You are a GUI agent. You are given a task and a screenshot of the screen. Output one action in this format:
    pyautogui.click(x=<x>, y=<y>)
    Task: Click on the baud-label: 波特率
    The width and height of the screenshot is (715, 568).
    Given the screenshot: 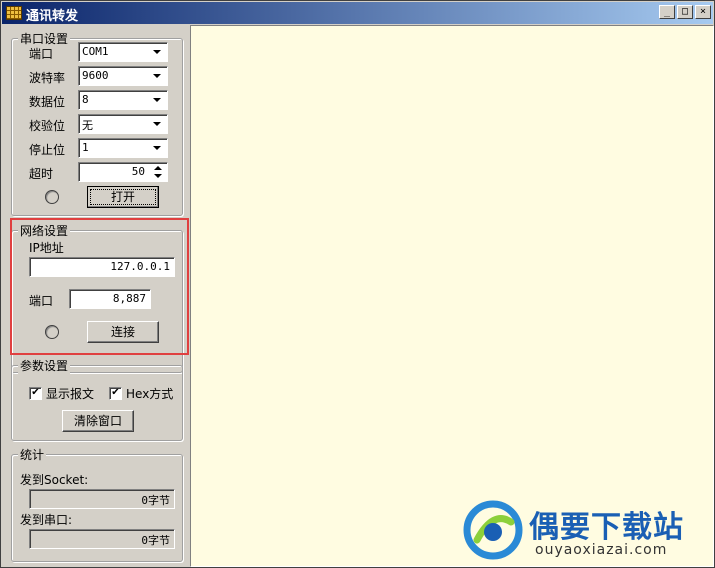 What is the action you would take?
    pyautogui.click(x=47, y=78)
    